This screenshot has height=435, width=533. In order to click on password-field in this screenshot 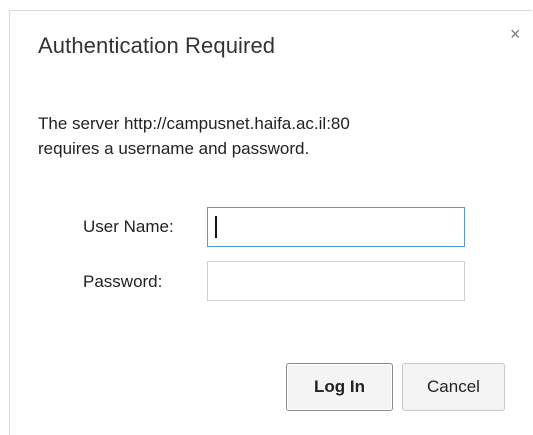, I will do `click(336, 281)`.